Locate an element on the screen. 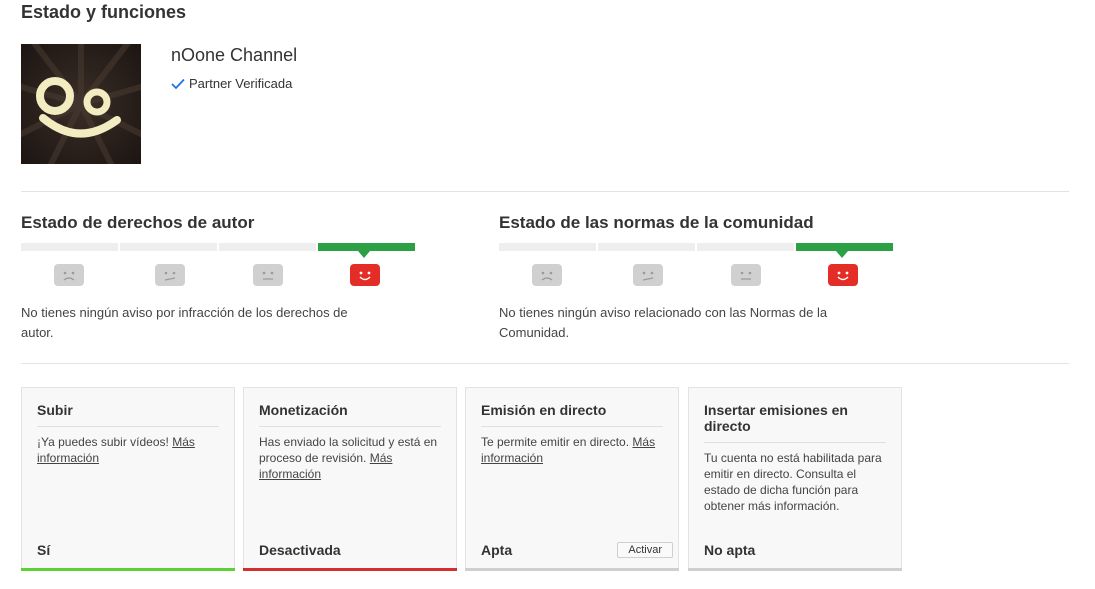  channel-name: nOone Channel is located at coordinates (234, 55).